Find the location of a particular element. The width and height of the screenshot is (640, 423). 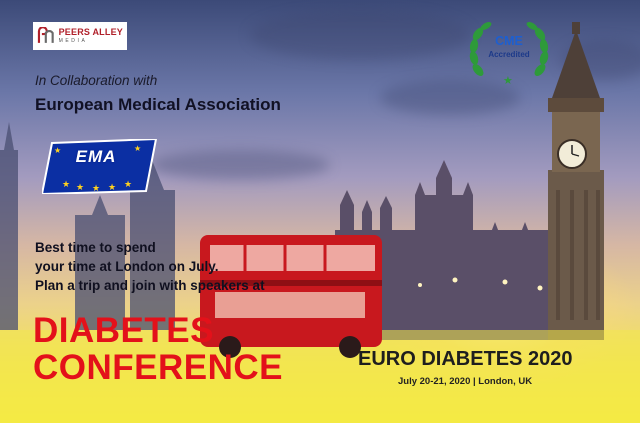

tagline-line: Plan a trip and join with speakers at is located at coordinates (150, 285).